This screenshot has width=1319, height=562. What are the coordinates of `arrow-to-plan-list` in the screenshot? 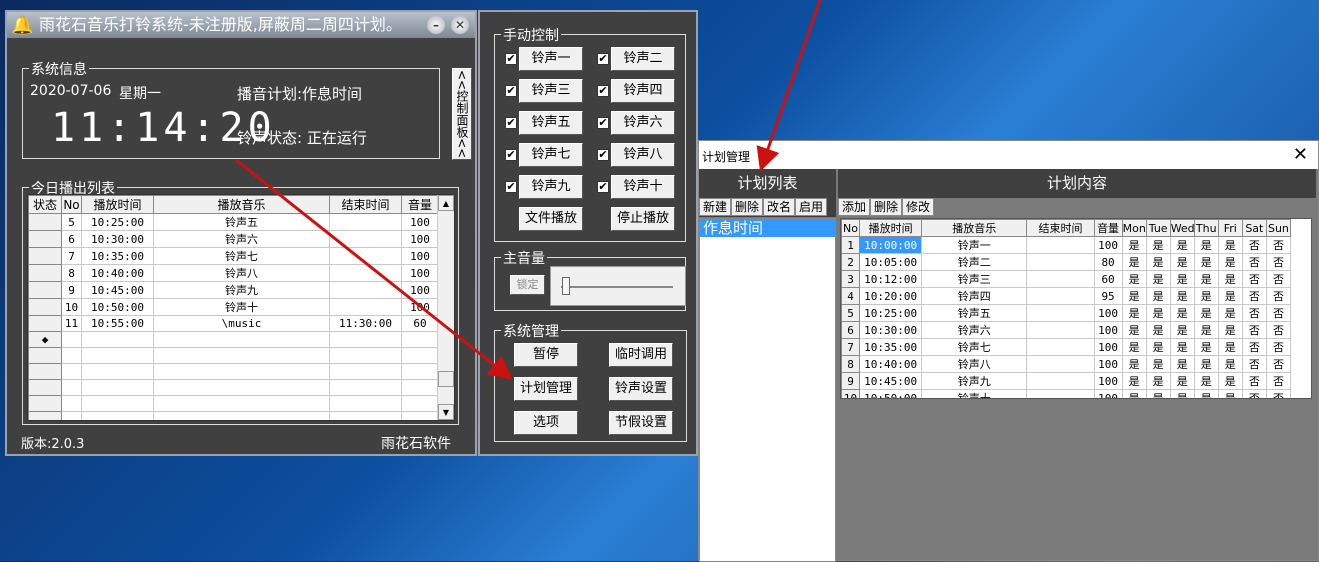 It's located at (789, 86).